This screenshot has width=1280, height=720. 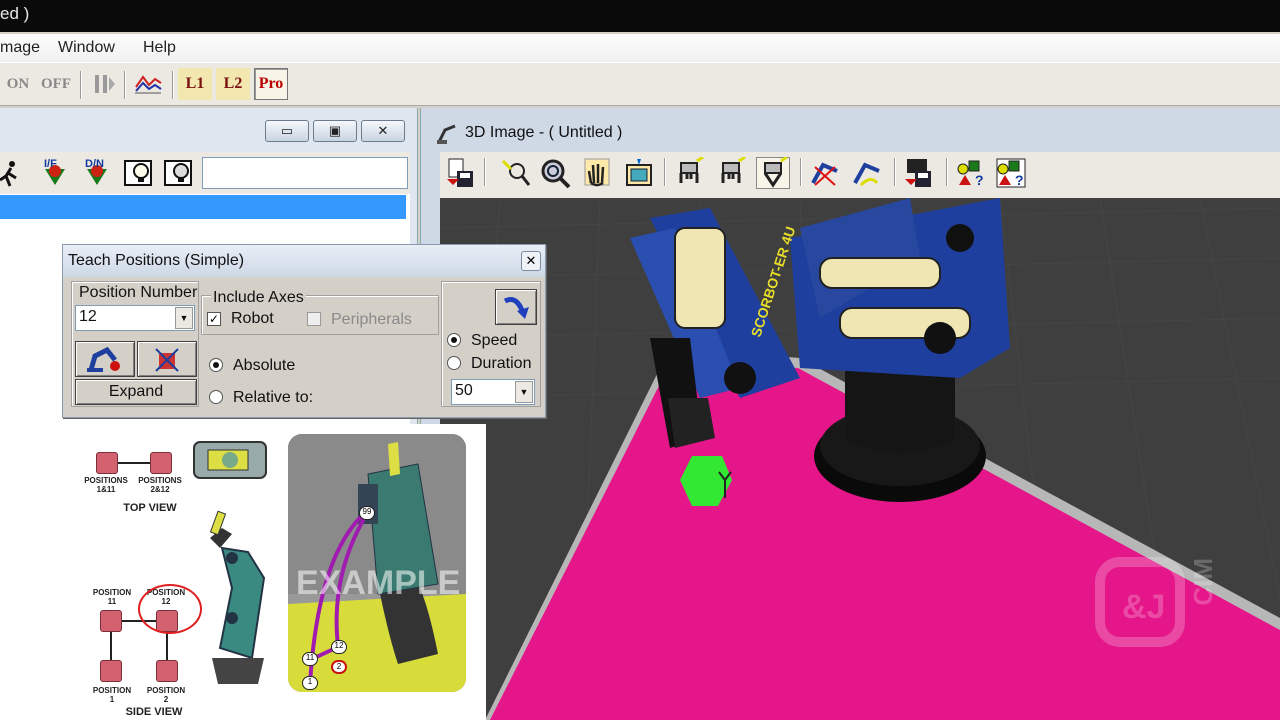 I want to click on include-axes-label: Include Axes, so click(x=258, y=298).